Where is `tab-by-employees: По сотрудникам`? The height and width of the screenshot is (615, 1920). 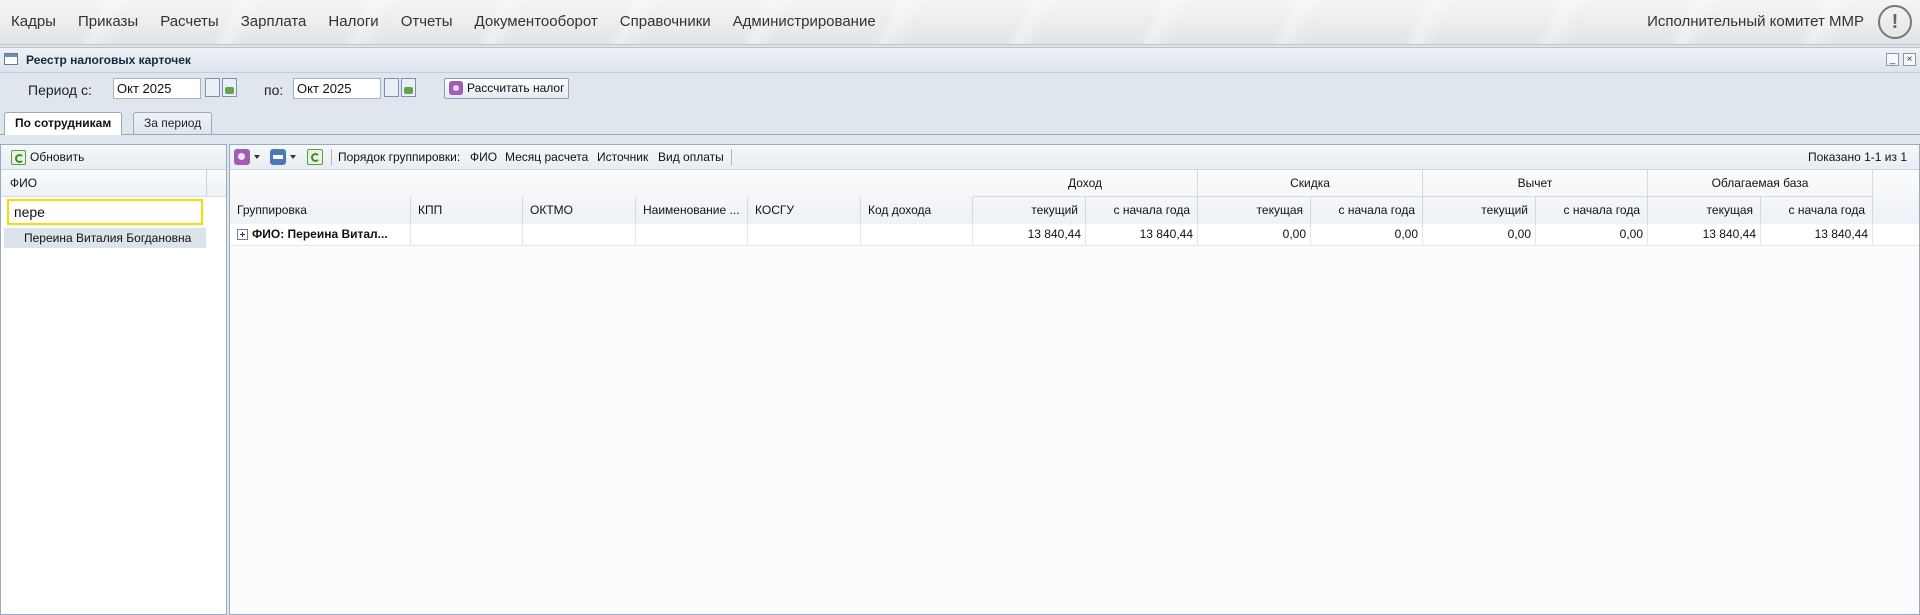 tab-by-employees: По сотрудникам is located at coordinates (63, 123).